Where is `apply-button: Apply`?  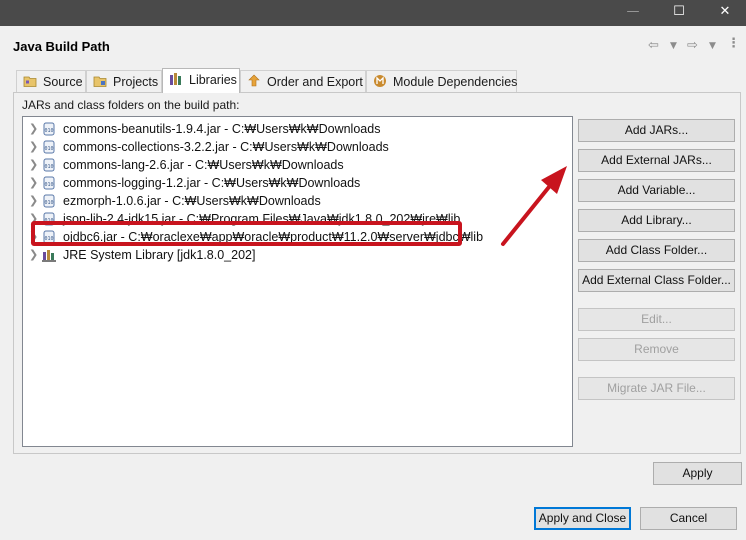 apply-button: Apply is located at coordinates (697, 473).